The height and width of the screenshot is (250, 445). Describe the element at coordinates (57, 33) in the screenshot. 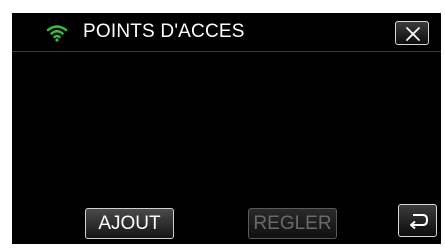

I see `wifi-icon` at that location.